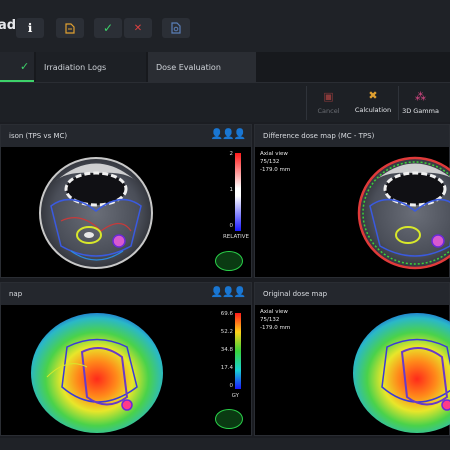 Image resolution: width=450 pixels, height=450 pixels. I want to click on gamma-icon: ⁂, so click(420, 96).